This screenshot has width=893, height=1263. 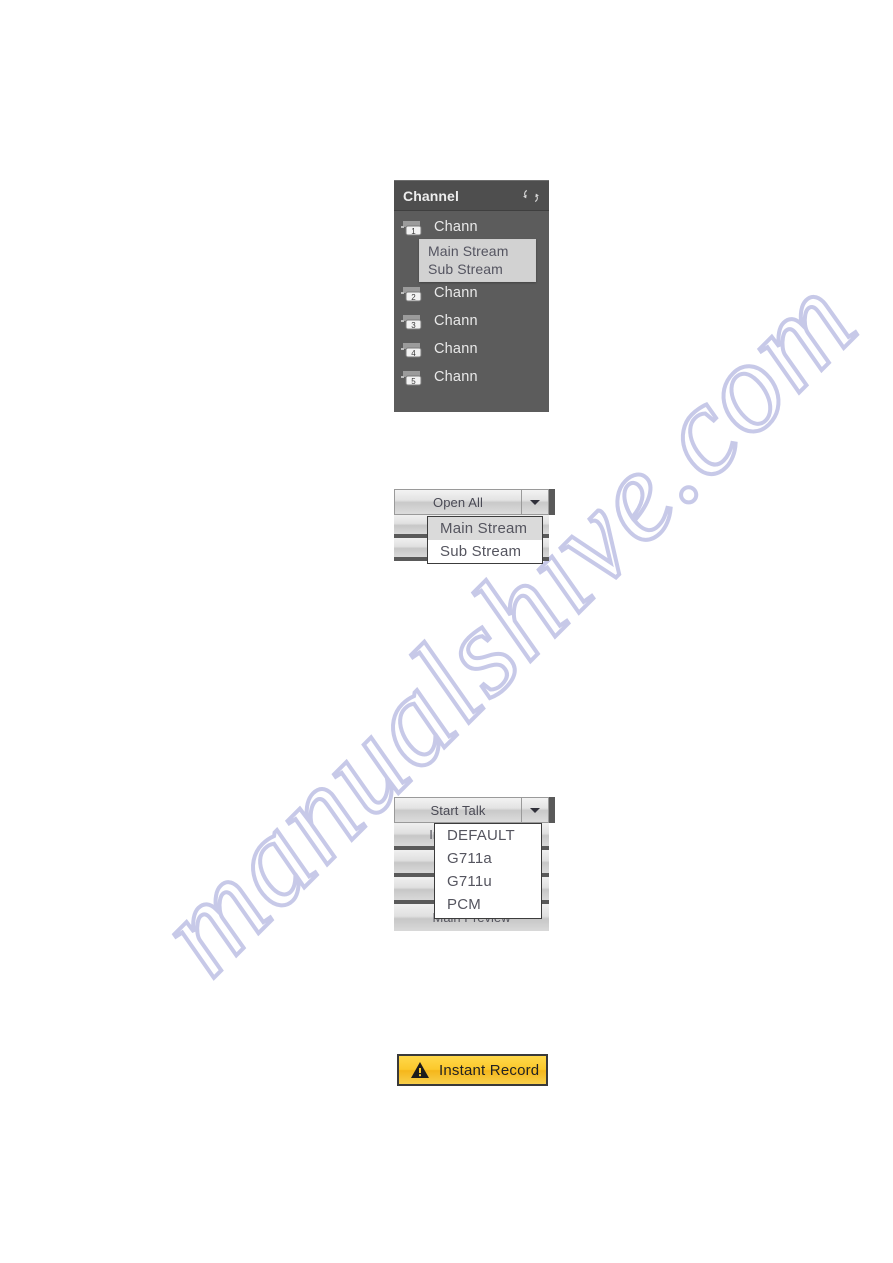 I want to click on instant-record-button: Instant Record, so click(x=472, y=1070).